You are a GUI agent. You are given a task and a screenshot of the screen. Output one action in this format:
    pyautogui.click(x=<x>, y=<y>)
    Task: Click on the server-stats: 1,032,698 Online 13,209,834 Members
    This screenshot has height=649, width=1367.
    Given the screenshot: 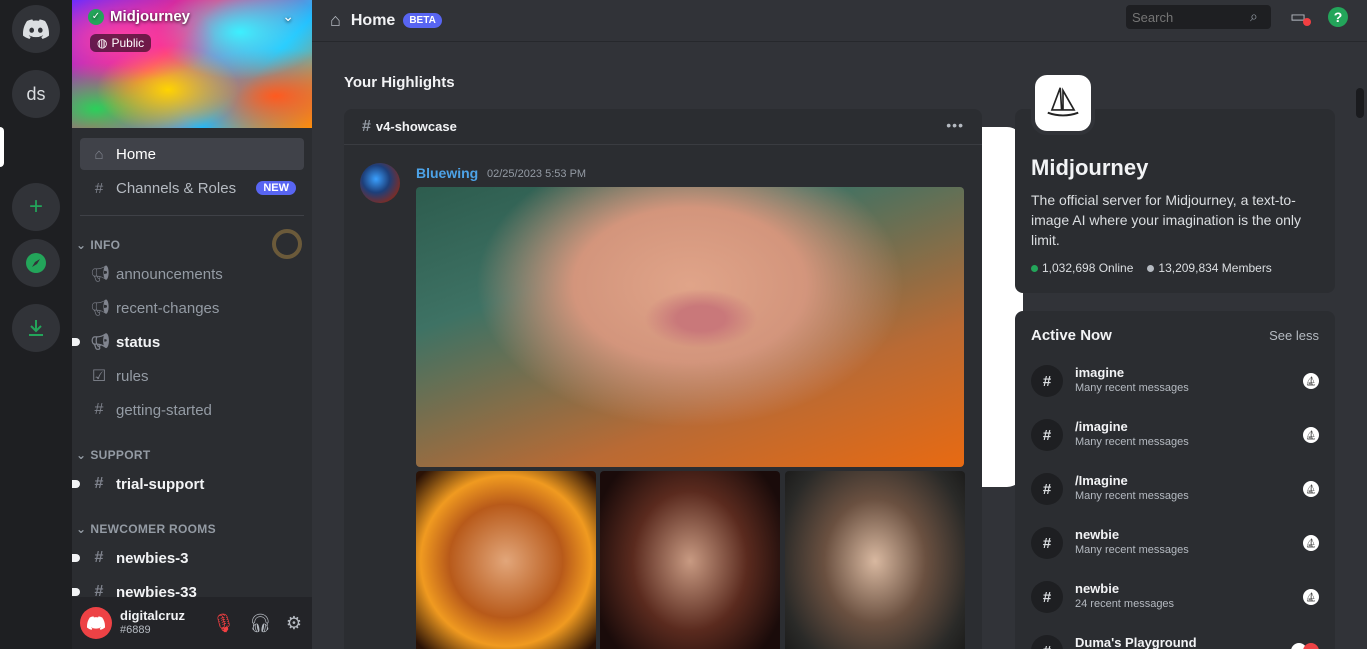 What is the action you would take?
    pyautogui.click(x=1151, y=268)
    